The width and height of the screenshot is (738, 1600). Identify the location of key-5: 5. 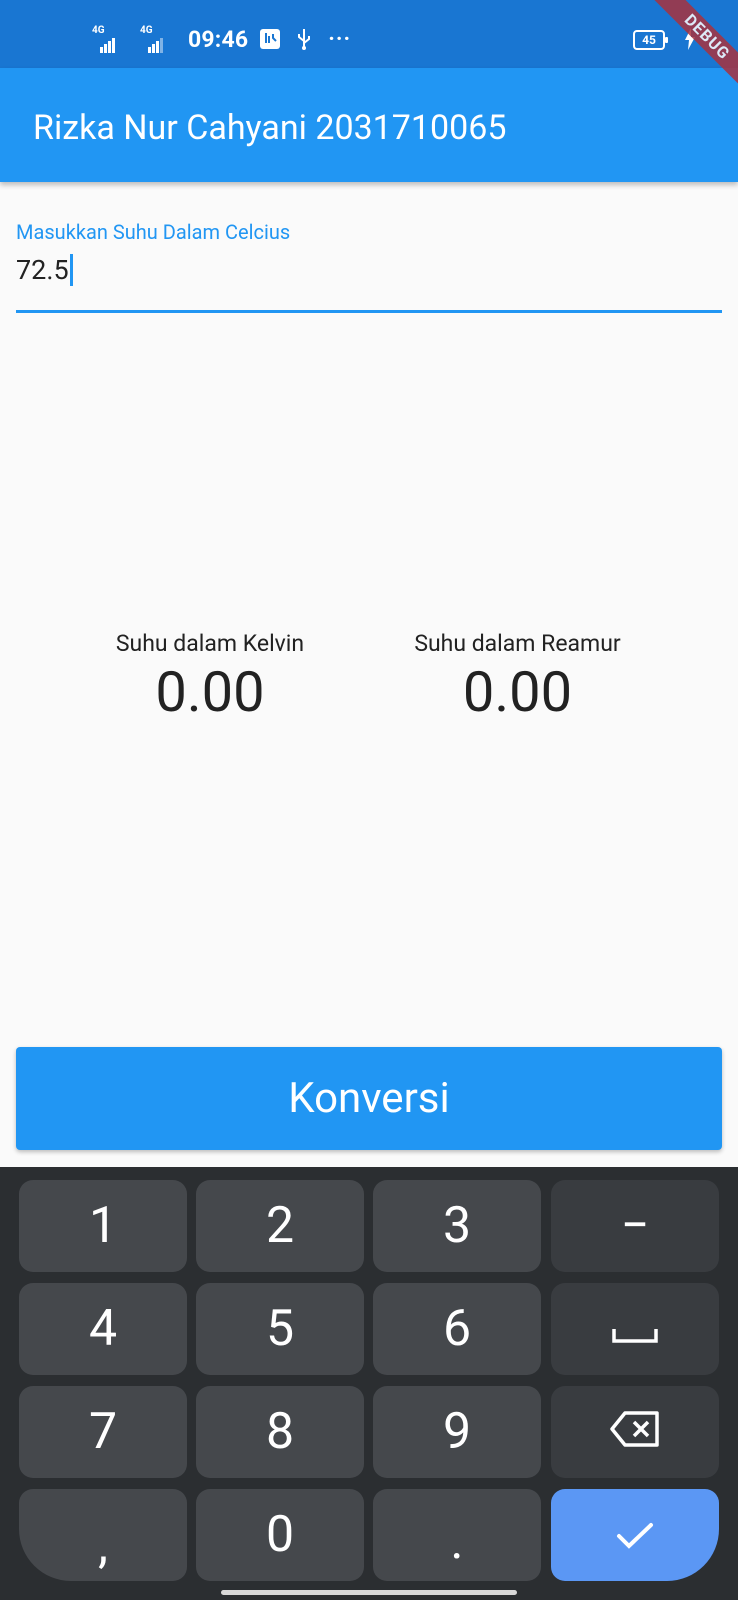
(280, 1329).